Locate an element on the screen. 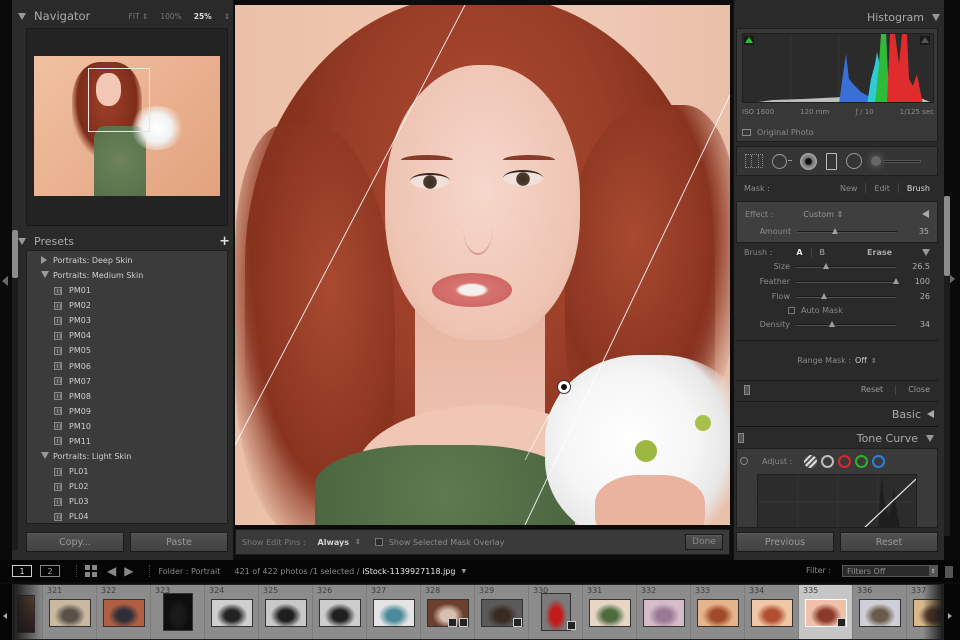 Image resolution: width=960 pixels, height=640 pixels. density-value: 34 is located at coordinates (915, 324).